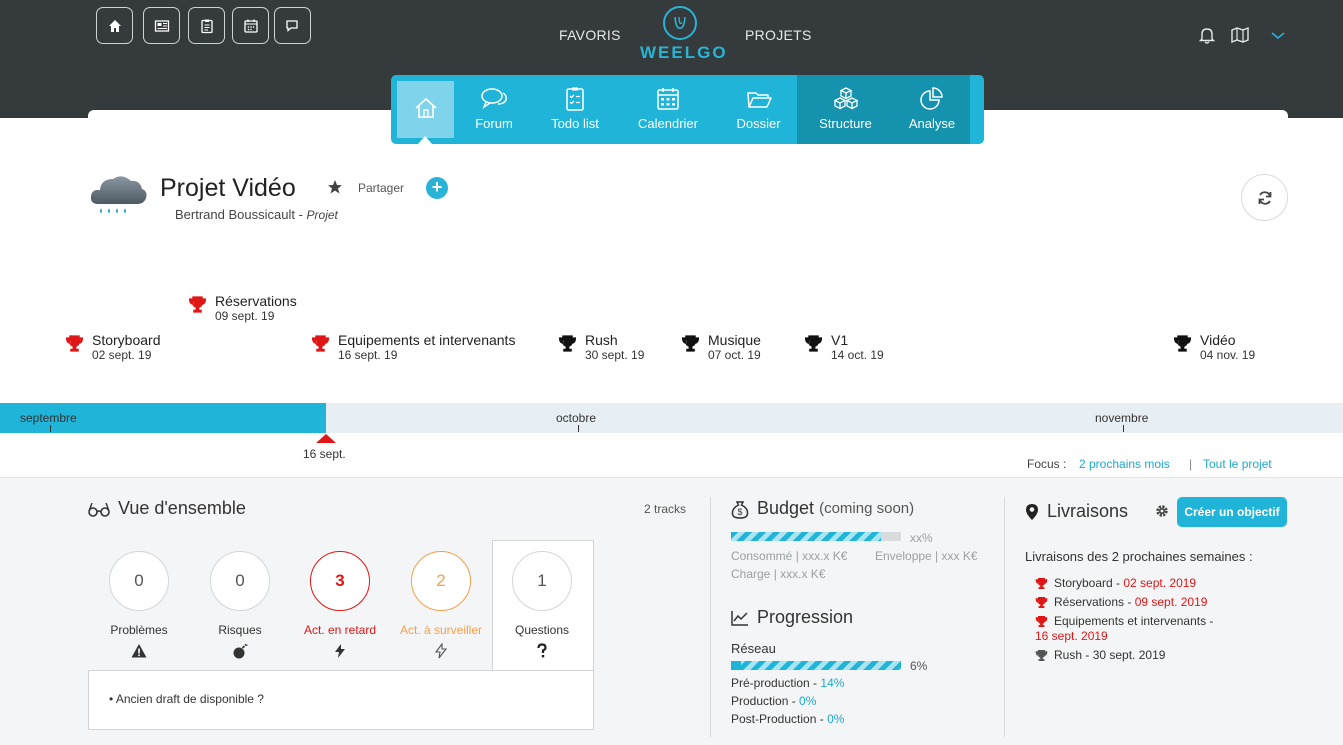 This screenshot has width=1343, height=745. What do you see at coordinates (1207, 35) in the screenshot?
I see `bell-icon` at bounding box center [1207, 35].